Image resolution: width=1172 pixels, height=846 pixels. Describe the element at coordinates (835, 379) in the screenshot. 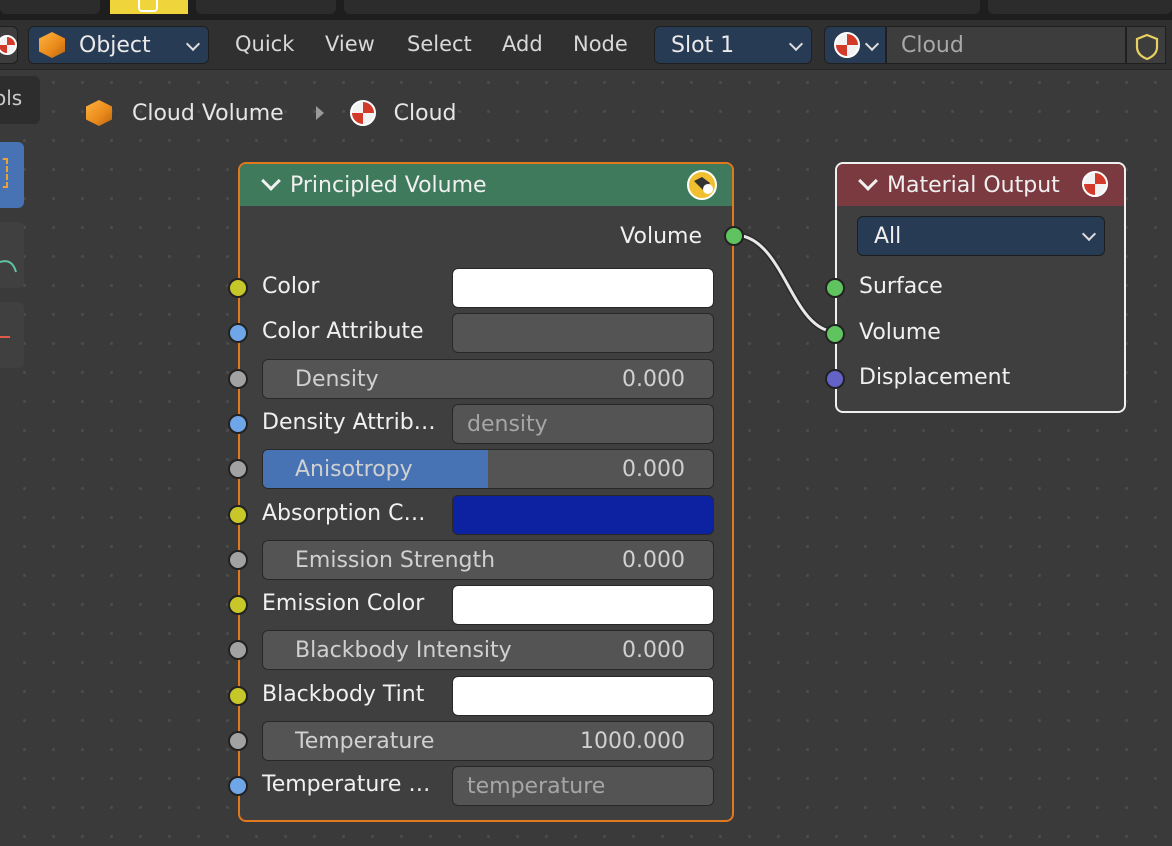

I see `displacement-input-socket` at that location.